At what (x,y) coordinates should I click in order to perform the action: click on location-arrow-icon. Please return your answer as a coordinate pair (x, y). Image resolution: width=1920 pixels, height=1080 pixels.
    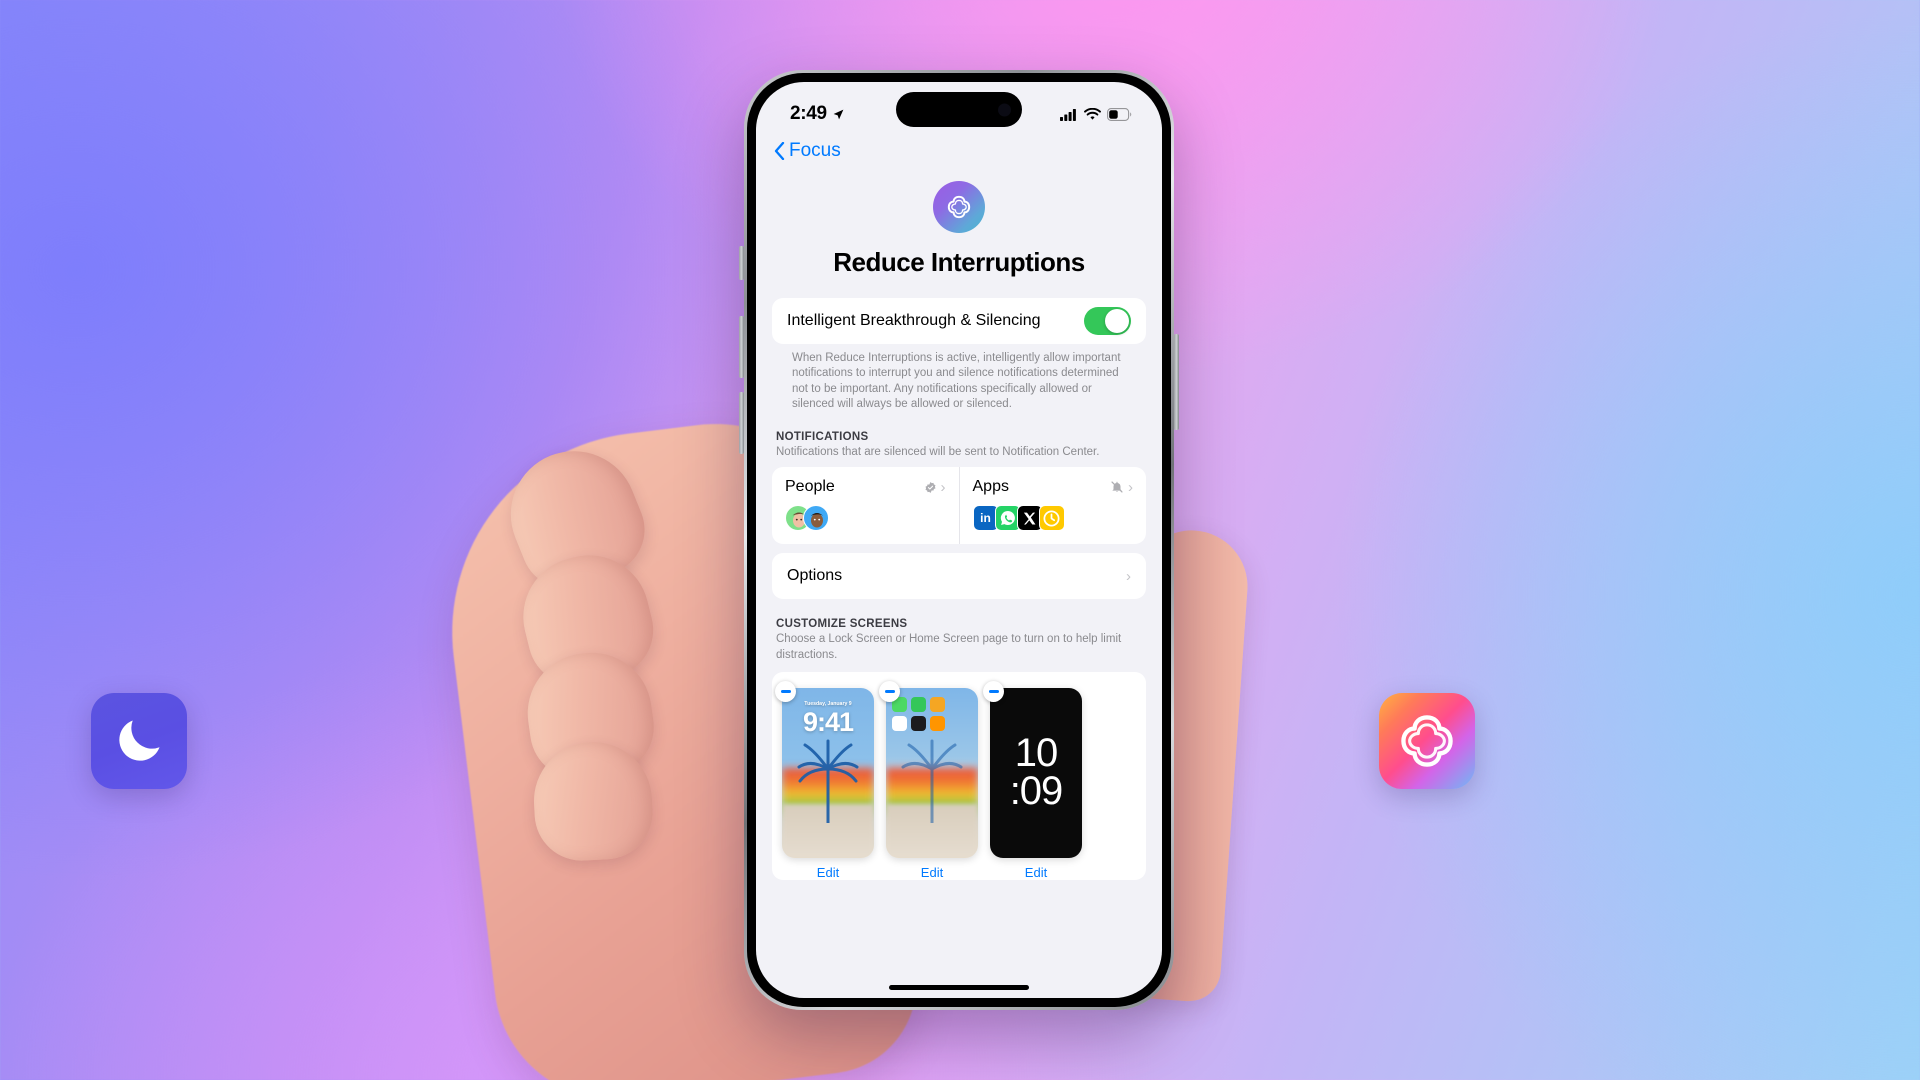
    Looking at the image, I should click on (838, 114).